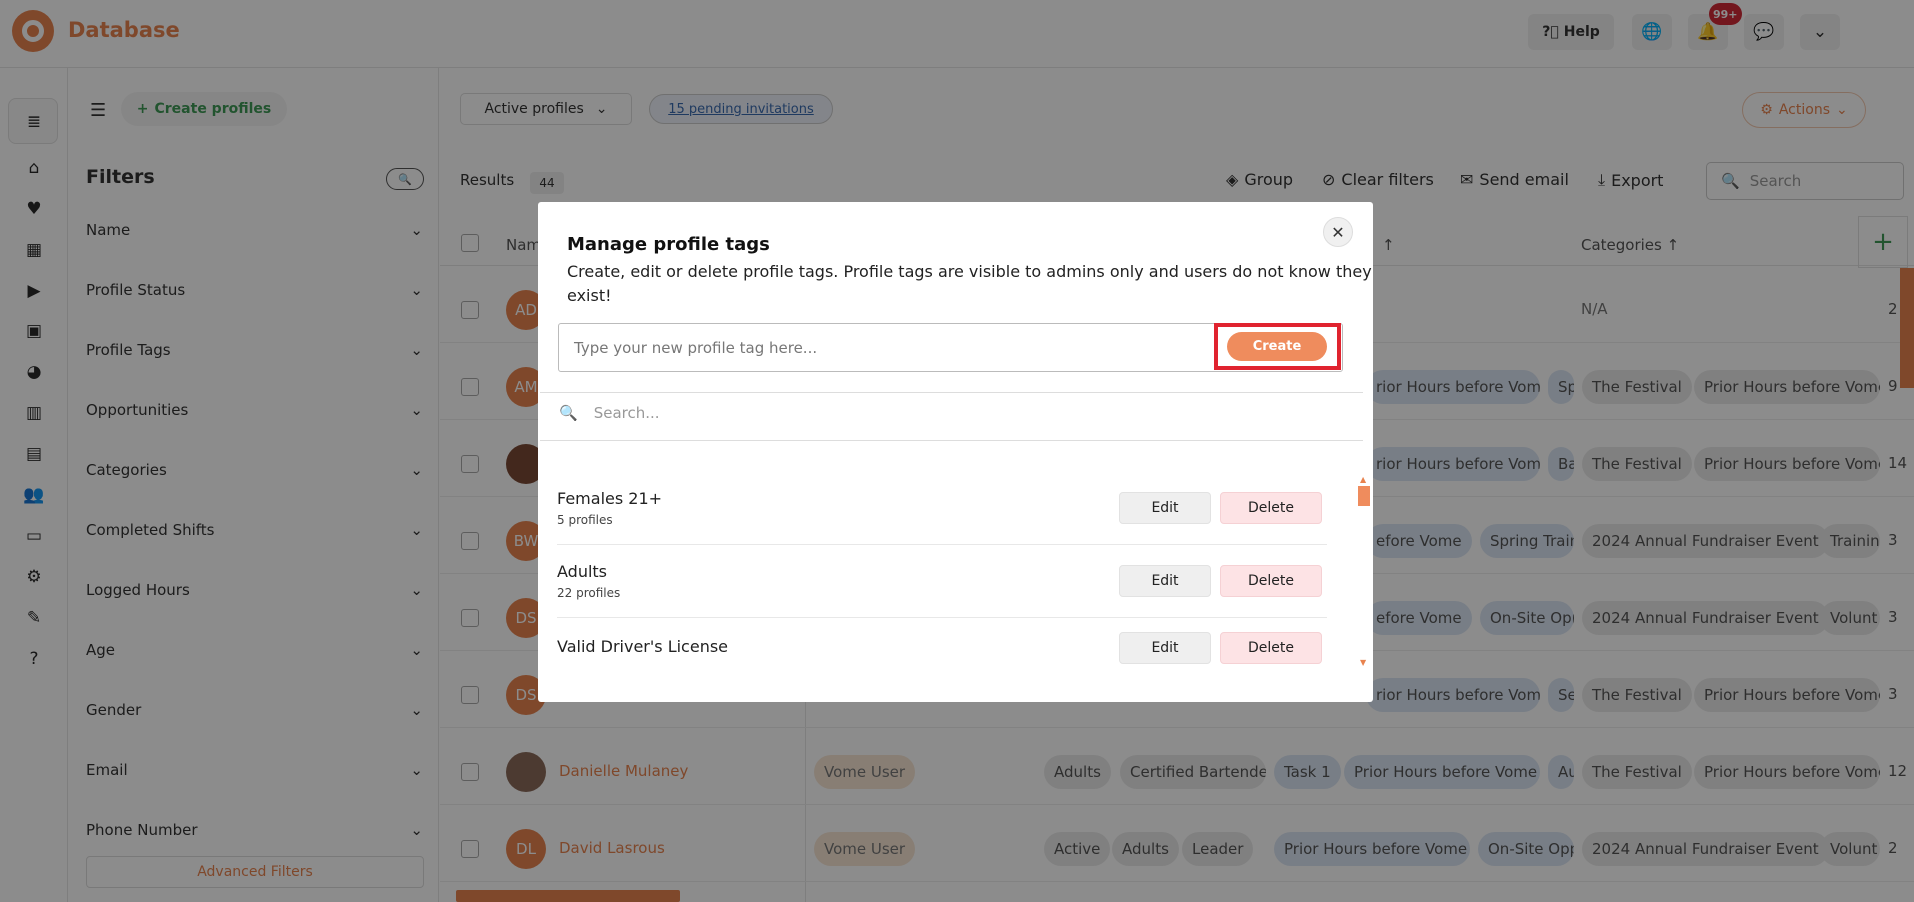 This screenshot has width=1914, height=902. What do you see at coordinates (589, 593) in the screenshot?
I see `tag-count: 22 profiles` at bounding box center [589, 593].